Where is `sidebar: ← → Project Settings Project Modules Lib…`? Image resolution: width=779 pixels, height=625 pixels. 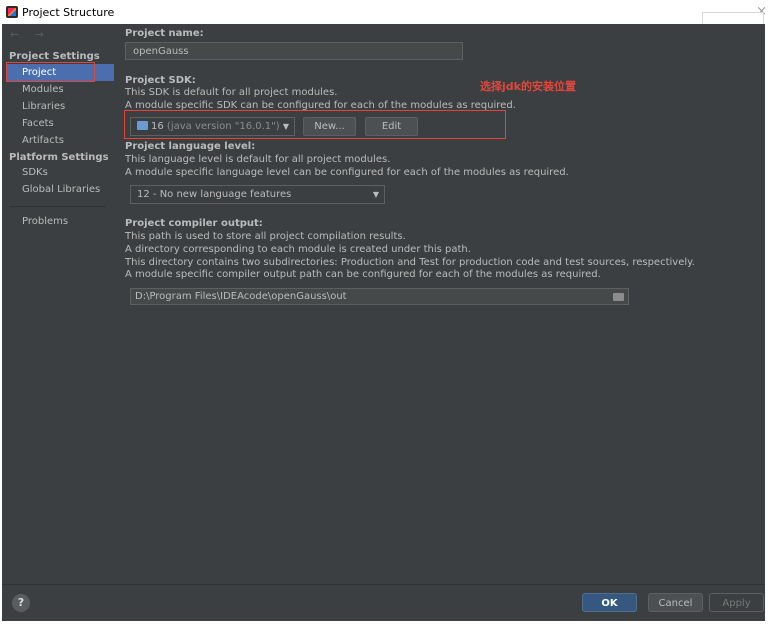 sidebar: ← → Project Settings Project Modules Lib… is located at coordinates (60, 304).